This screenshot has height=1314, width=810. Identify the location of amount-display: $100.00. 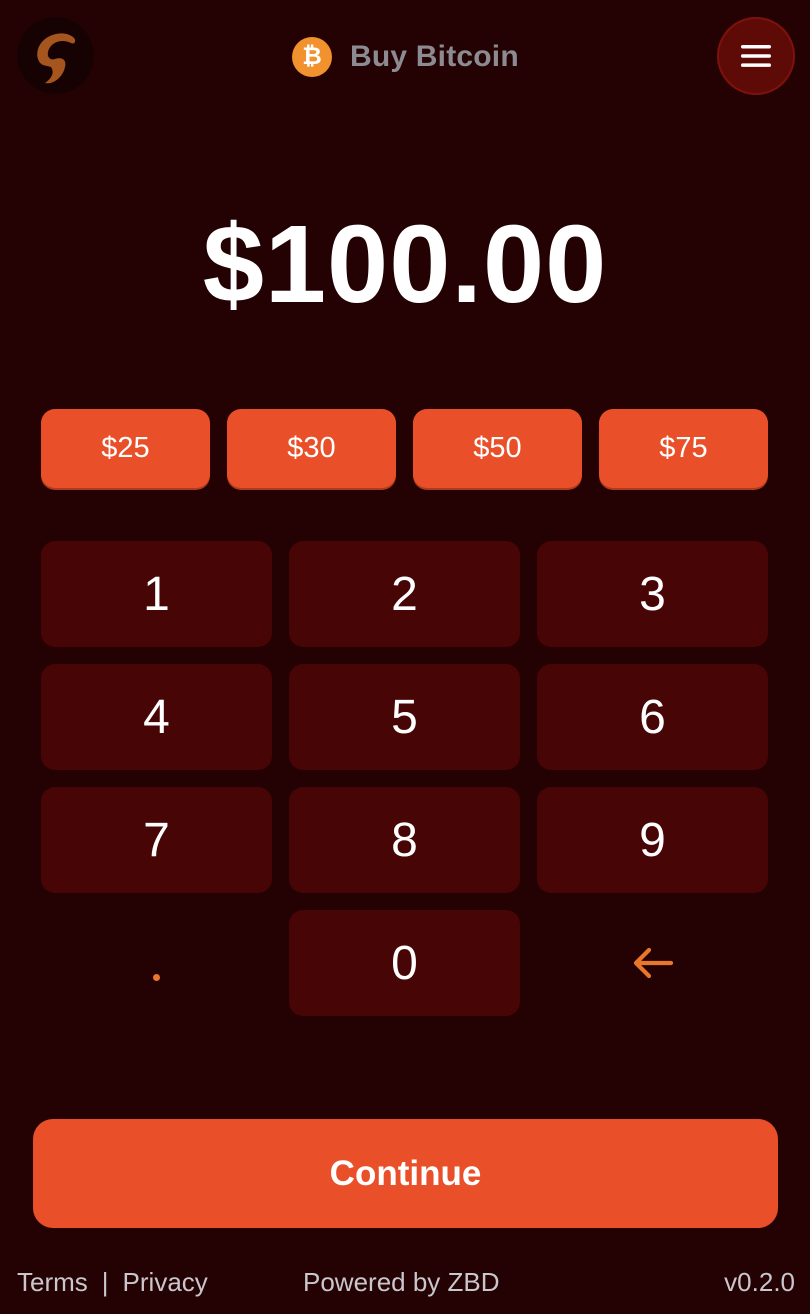
(405, 264).